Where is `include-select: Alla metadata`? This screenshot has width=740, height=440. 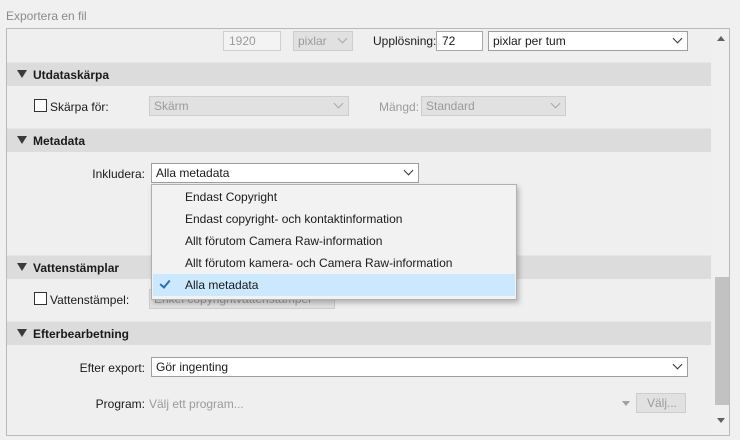
include-select: Alla metadata is located at coordinates (285, 173).